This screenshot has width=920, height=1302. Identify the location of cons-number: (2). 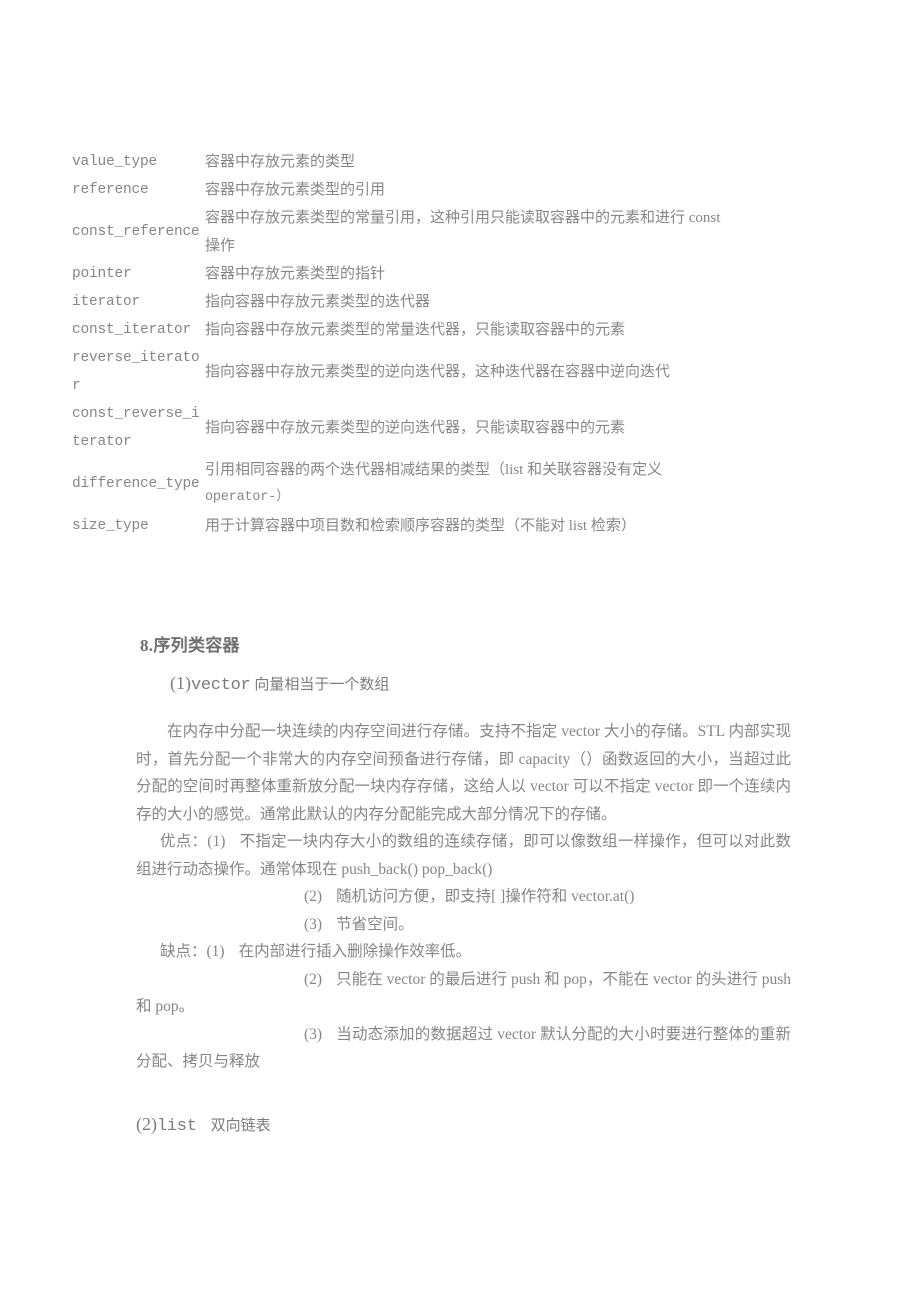
(313, 979).